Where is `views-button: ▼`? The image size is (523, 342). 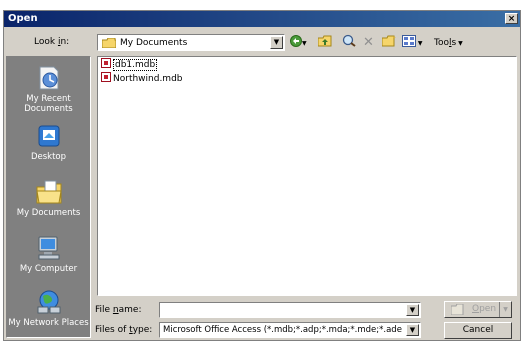 views-button: ▼ is located at coordinates (415, 43).